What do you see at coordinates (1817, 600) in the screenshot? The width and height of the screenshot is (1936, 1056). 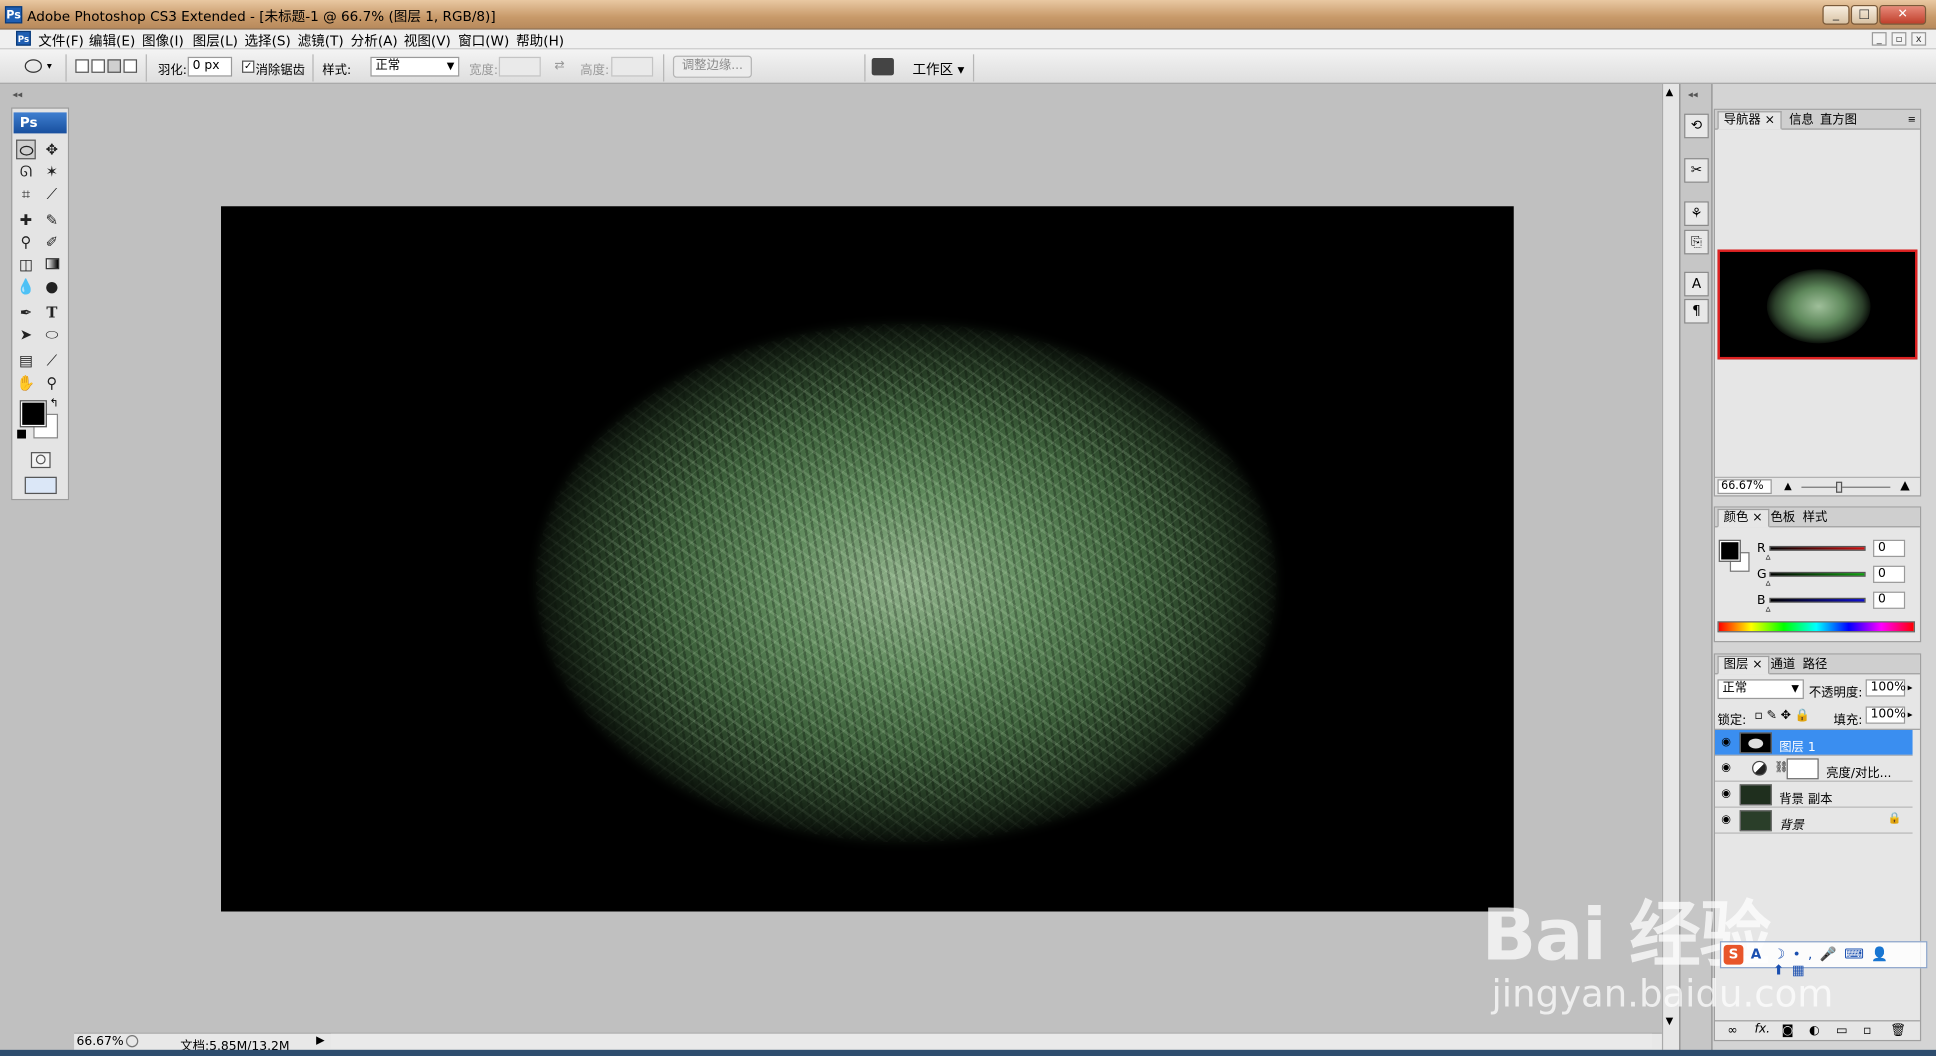 I see `blue-slider` at bounding box center [1817, 600].